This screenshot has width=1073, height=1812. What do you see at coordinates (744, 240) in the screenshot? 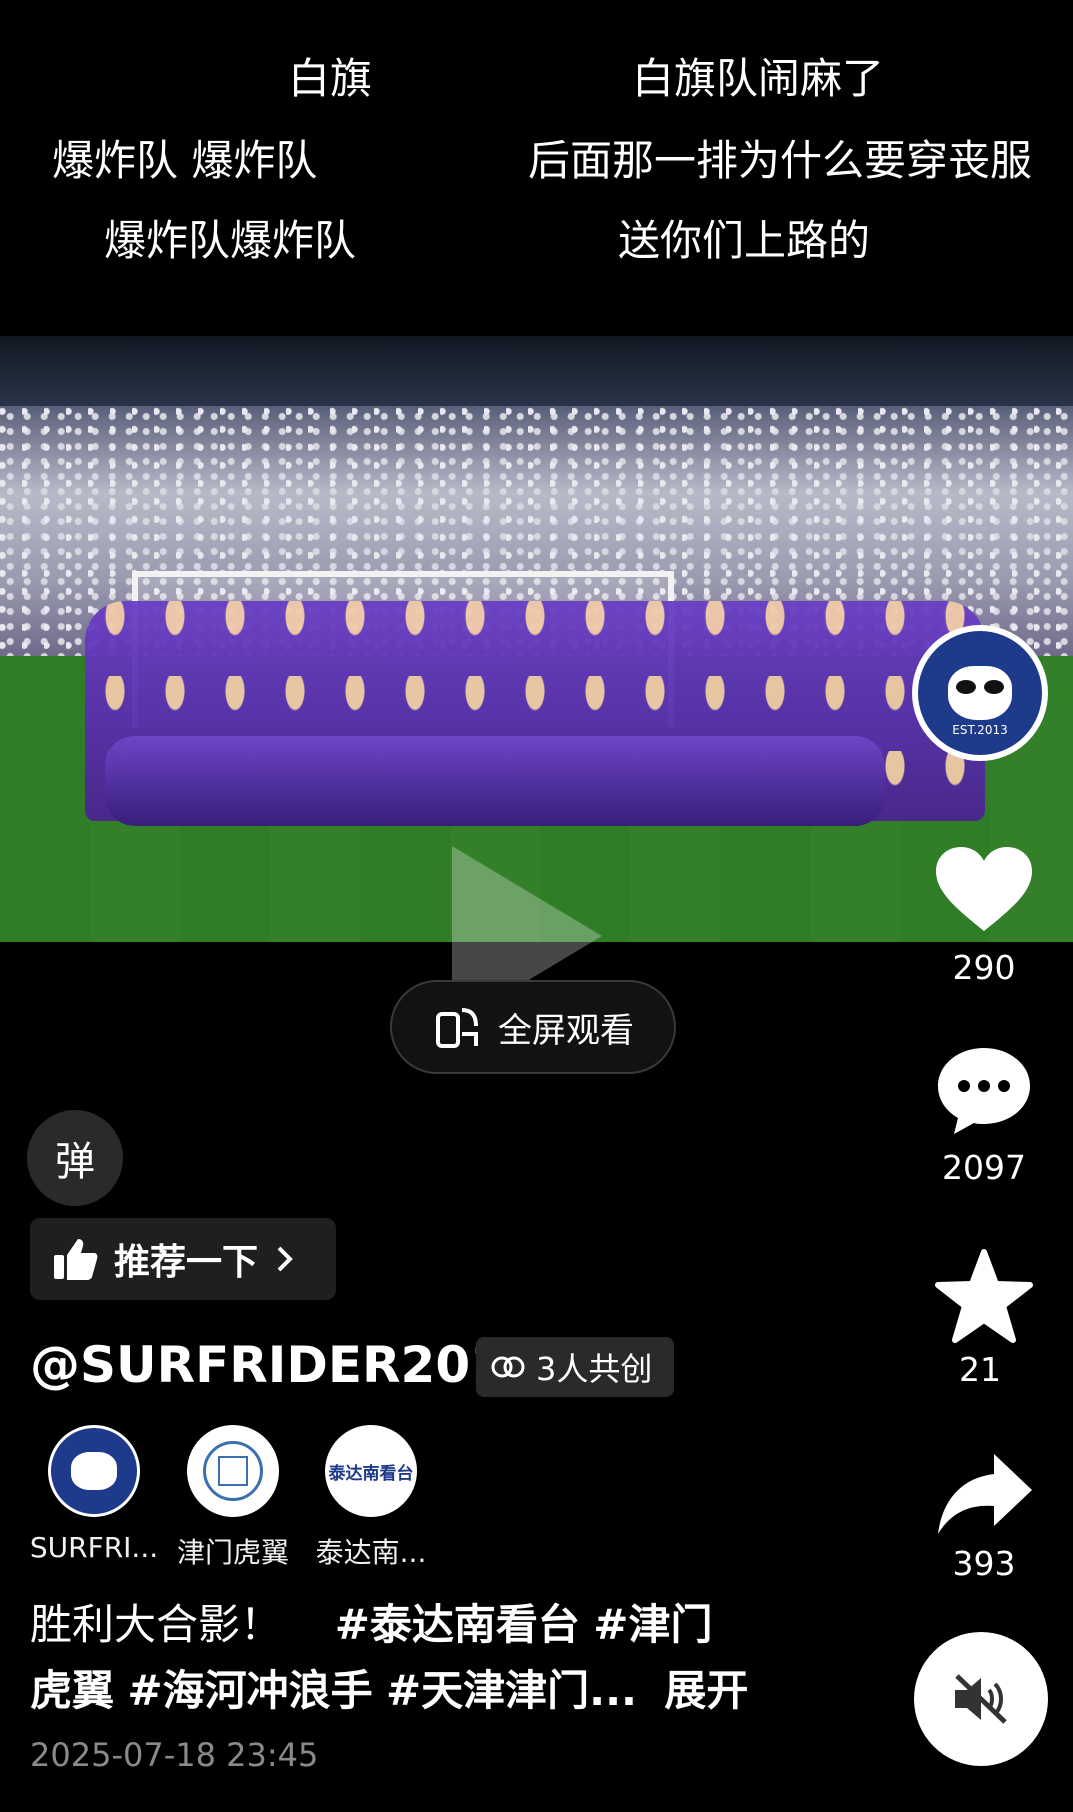
I see `danmaku-text: 送你们上路的` at bounding box center [744, 240].